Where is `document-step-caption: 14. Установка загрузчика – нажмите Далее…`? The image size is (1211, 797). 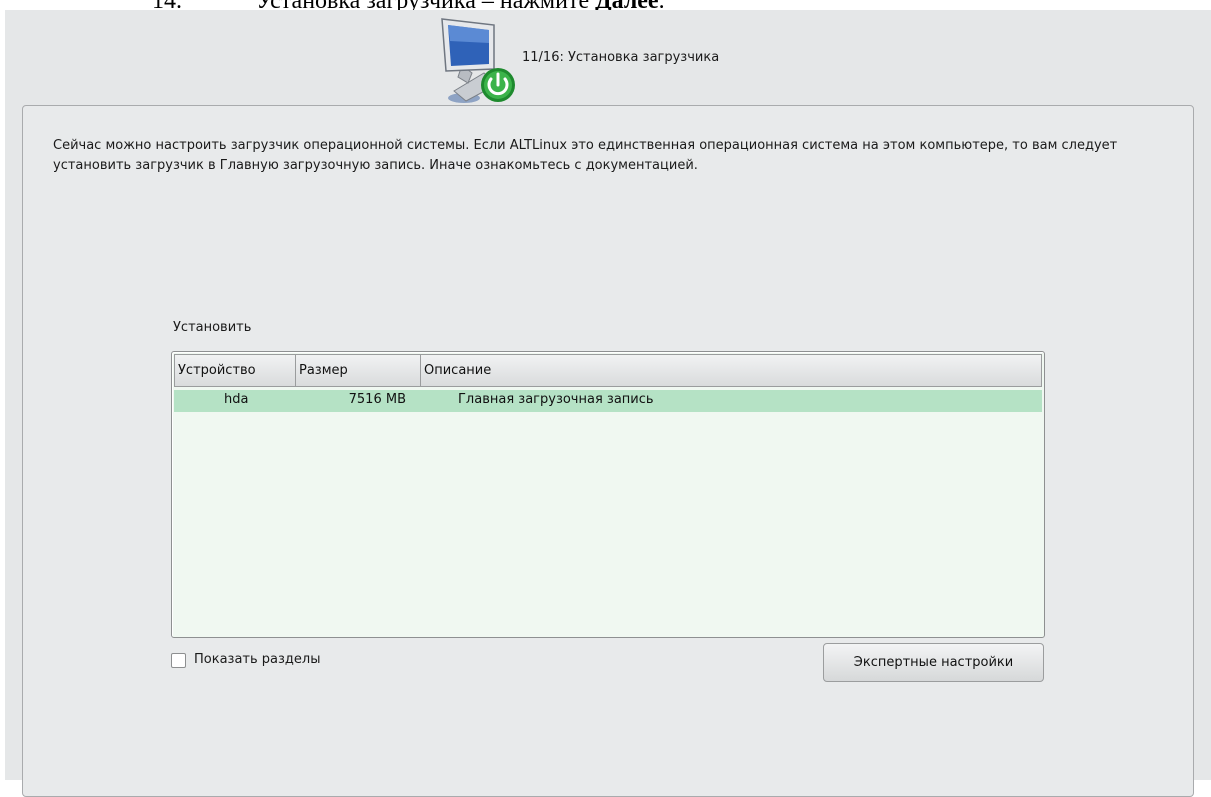 document-step-caption: 14. Установка загрузчика – нажмите Далее… is located at coordinates (605, 7).